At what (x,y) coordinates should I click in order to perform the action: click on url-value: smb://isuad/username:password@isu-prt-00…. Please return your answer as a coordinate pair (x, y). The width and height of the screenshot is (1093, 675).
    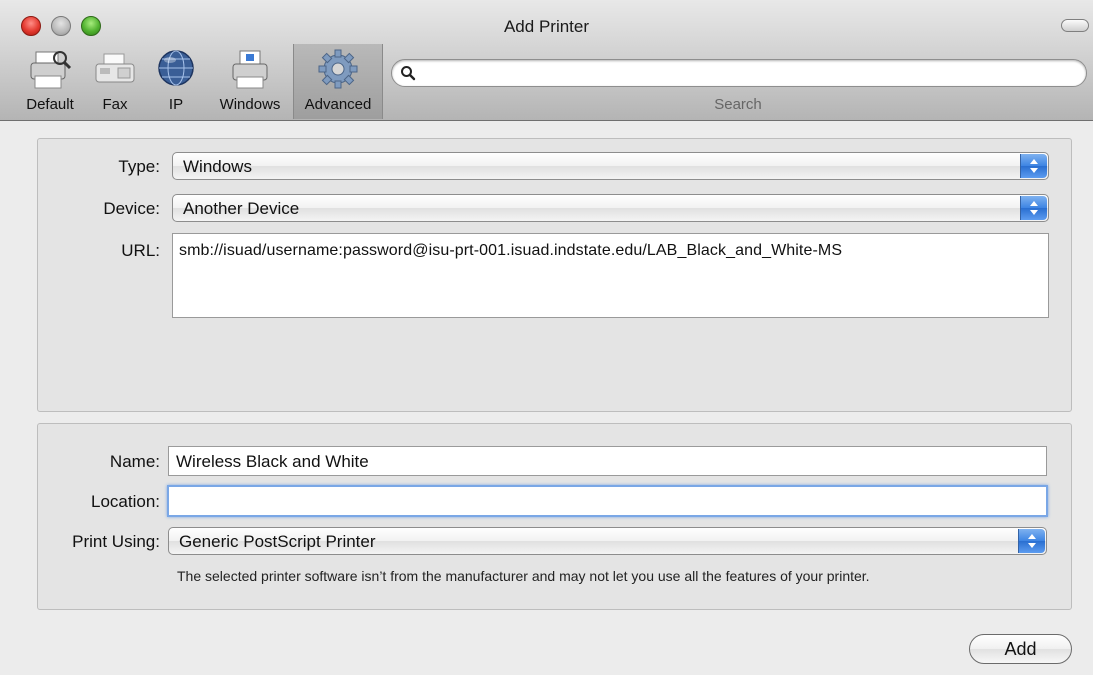
    Looking at the image, I should click on (511, 250).